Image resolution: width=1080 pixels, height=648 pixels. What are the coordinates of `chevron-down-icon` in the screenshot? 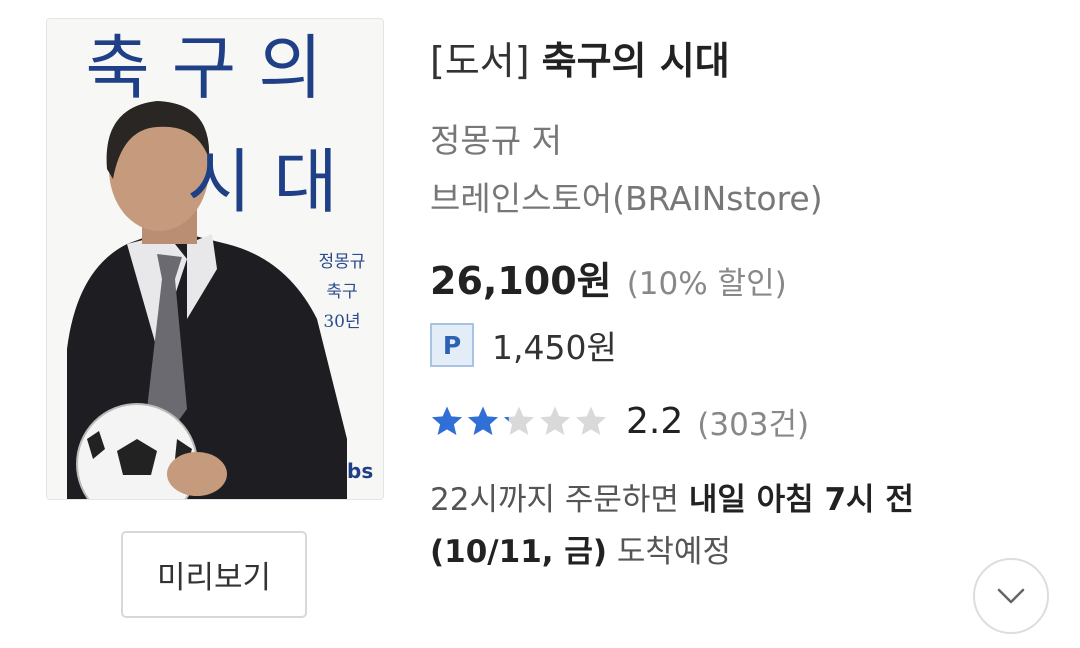 It's located at (1011, 596).